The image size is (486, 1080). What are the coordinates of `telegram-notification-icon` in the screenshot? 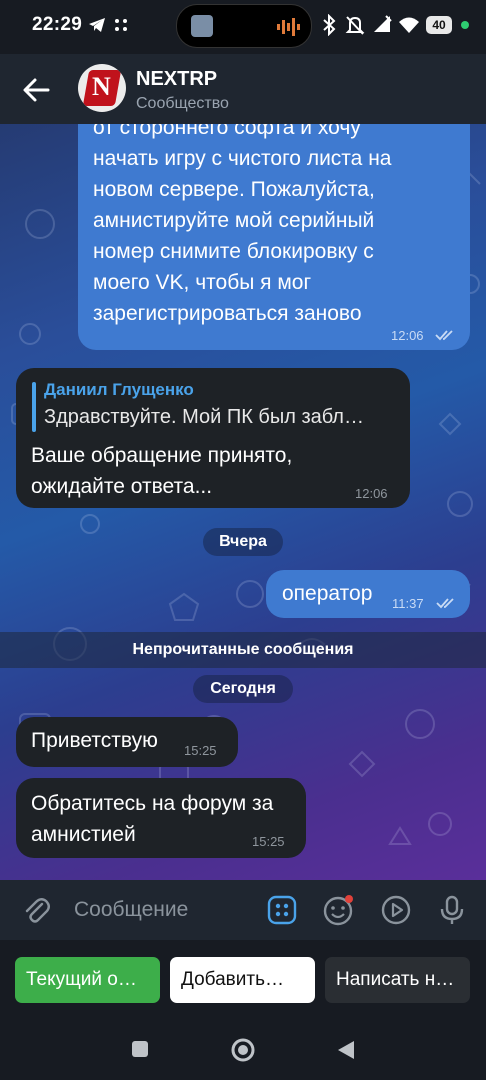 It's located at (97, 25).